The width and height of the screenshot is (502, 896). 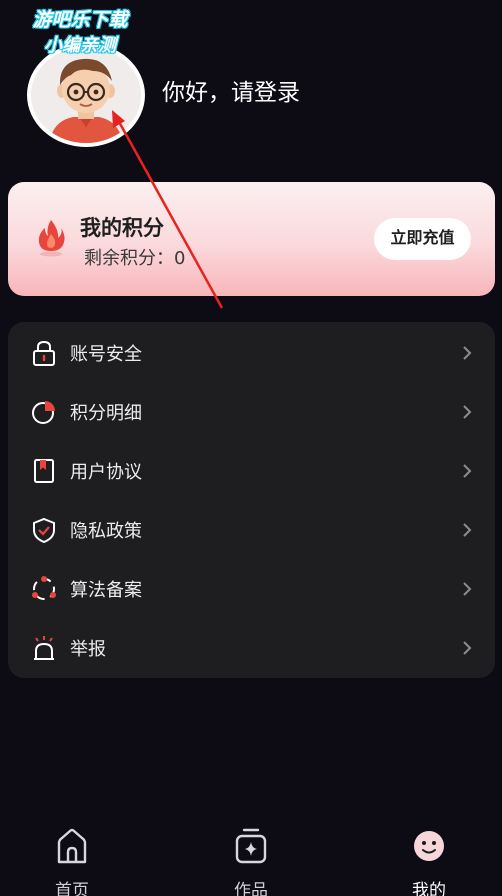 What do you see at coordinates (422, 239) in the screenshot?
I see `recharge-button: 立即充值` at bounding box center [422, 239].